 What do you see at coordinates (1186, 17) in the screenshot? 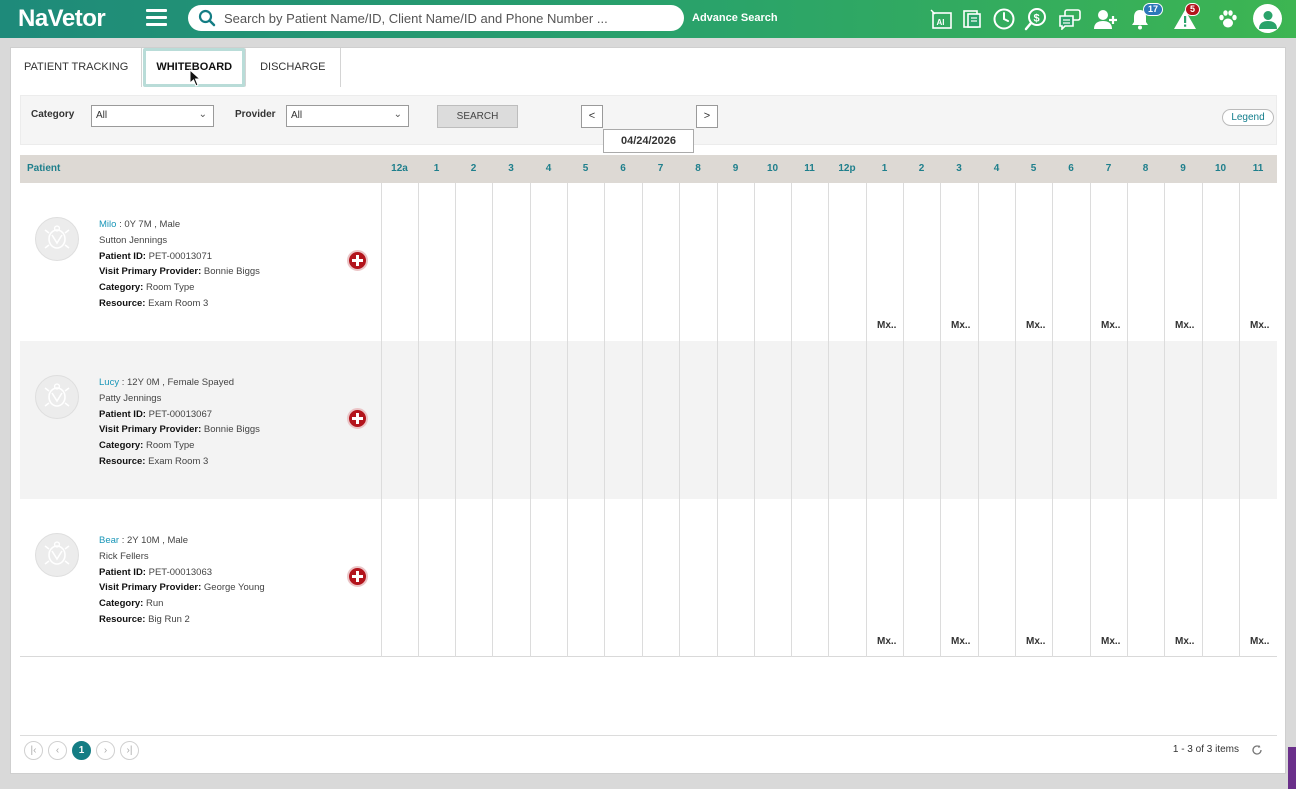
I see `warning-icon: 5` at bounding box center [1186, 17].